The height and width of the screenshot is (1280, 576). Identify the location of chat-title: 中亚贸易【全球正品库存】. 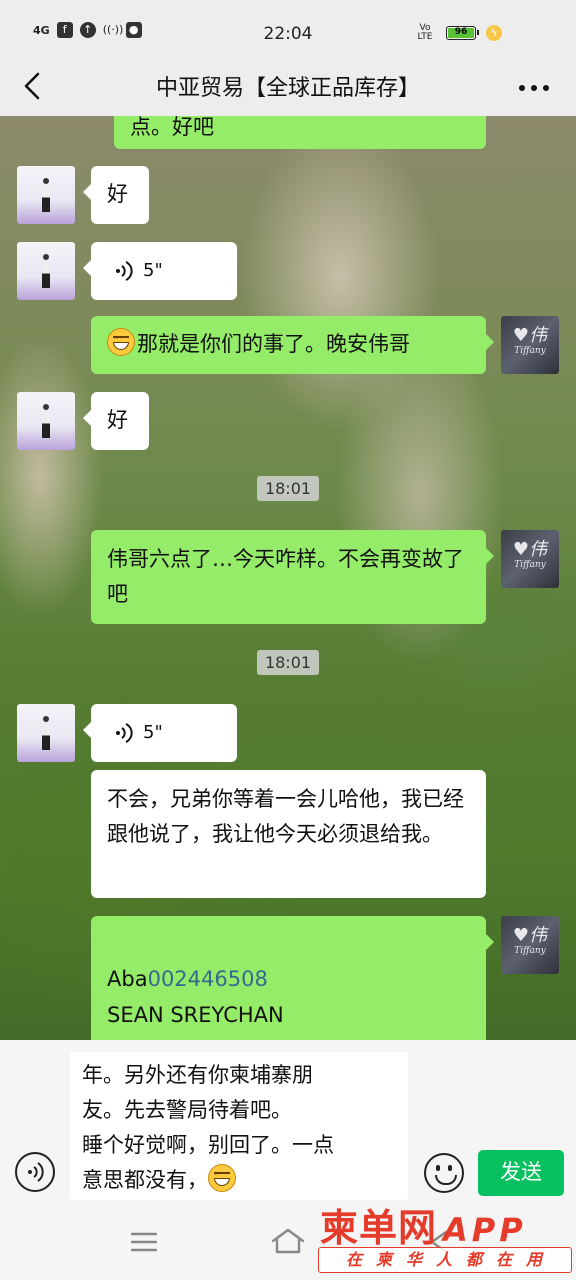
(287, 88).